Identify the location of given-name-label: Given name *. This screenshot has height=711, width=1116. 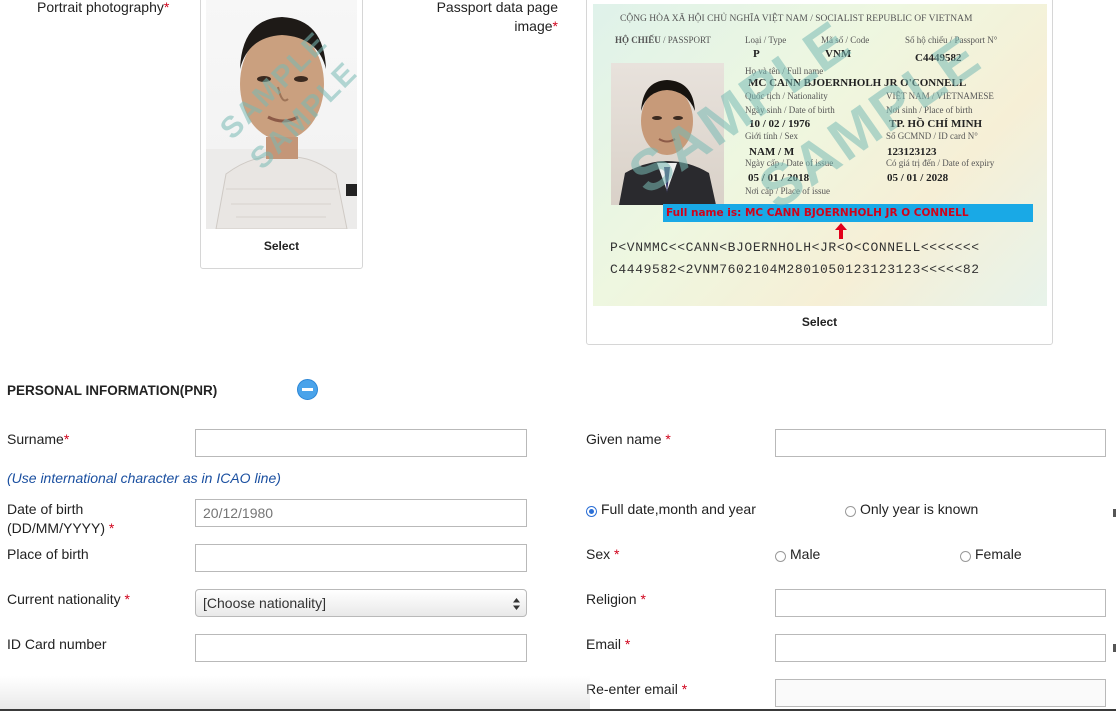
(628, 439).